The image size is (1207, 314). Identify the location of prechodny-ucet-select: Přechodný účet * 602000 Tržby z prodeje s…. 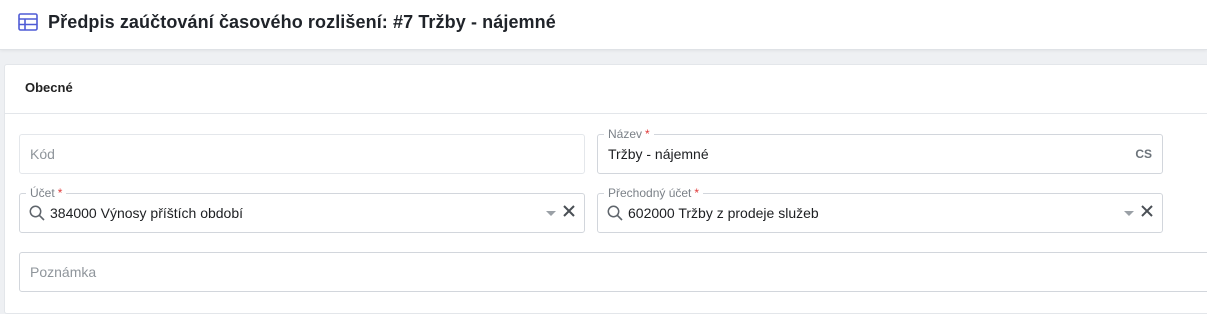
(880, 209).